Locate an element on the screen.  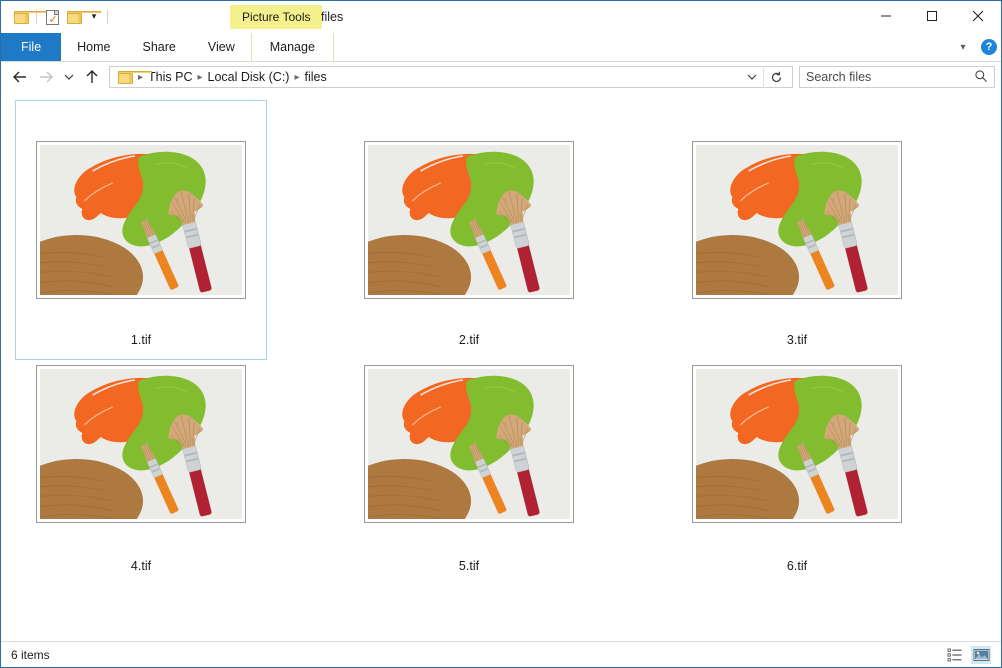
file-item-1: 1.tif is located at coordinates (141, 230).